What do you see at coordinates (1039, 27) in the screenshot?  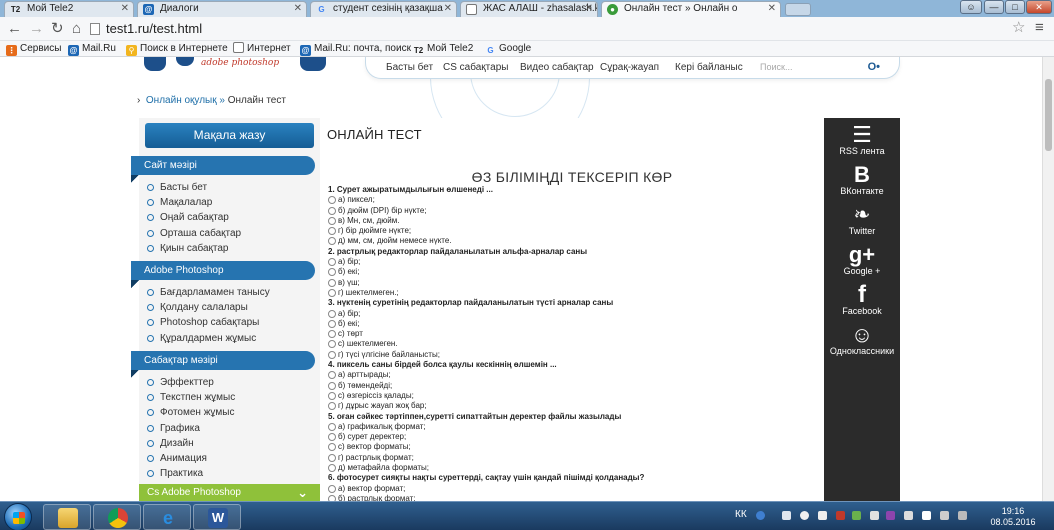 I see `menu-icon: ≡` at bounding box center [1039, 27].